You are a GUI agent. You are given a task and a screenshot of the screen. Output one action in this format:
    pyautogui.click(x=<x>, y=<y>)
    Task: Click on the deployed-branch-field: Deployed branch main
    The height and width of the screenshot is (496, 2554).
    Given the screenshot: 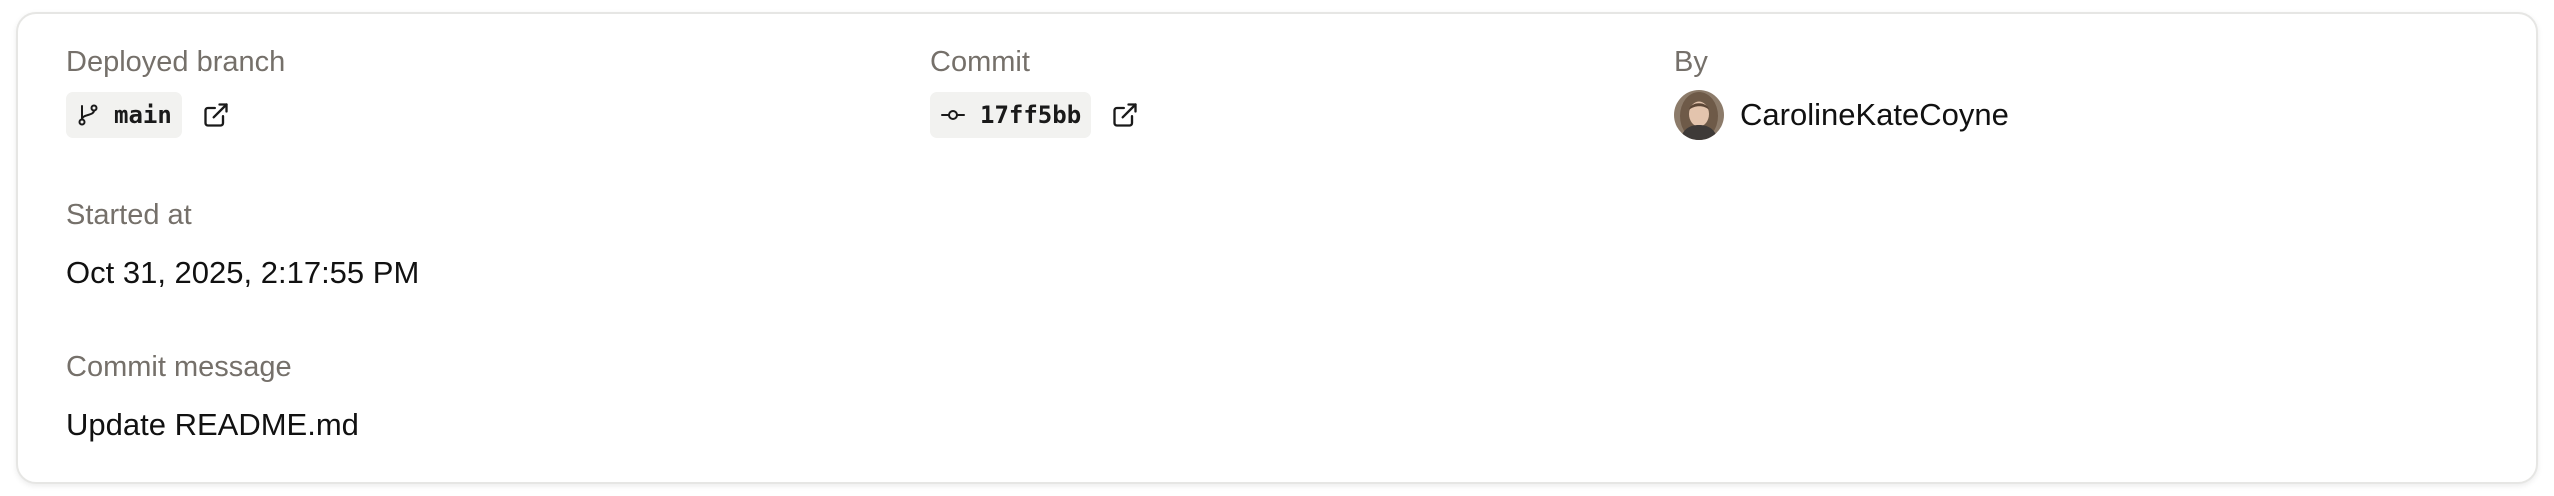 What is the action you would take?
    pyautogui.click(x=175, y=91)
    